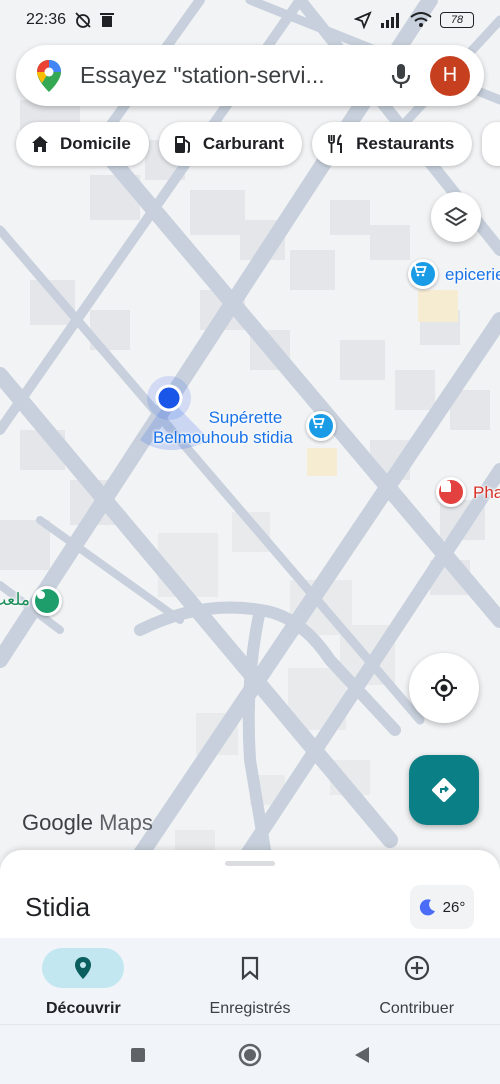 This screenshot has height=1084, width=500. I want to click on nav-explore-label: Découvrir, so click(83, 1008).